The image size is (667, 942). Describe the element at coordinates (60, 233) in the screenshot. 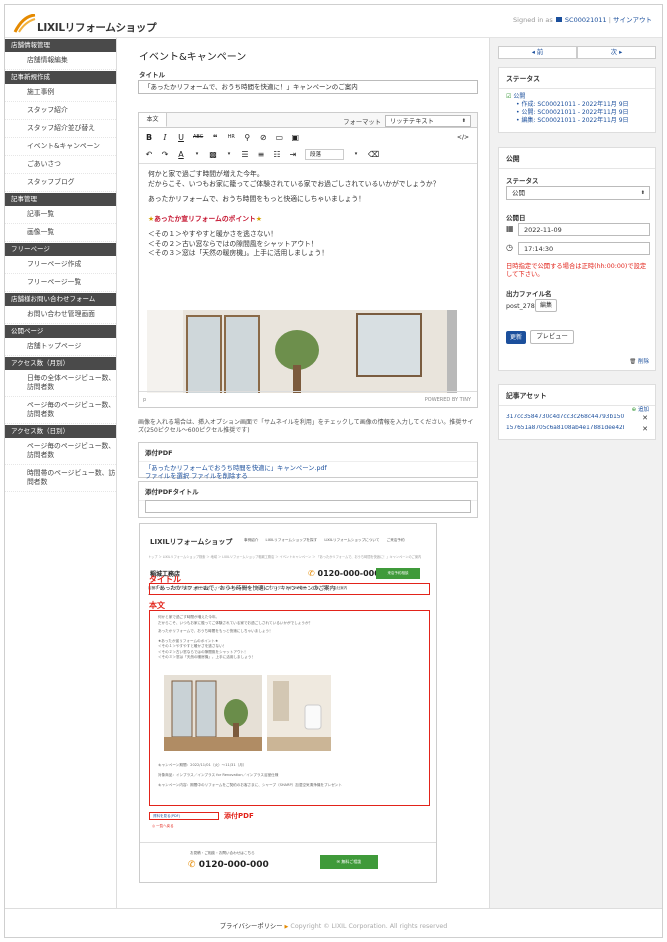

I see `sidebar-item-image-list: 画像一覧` at that location.